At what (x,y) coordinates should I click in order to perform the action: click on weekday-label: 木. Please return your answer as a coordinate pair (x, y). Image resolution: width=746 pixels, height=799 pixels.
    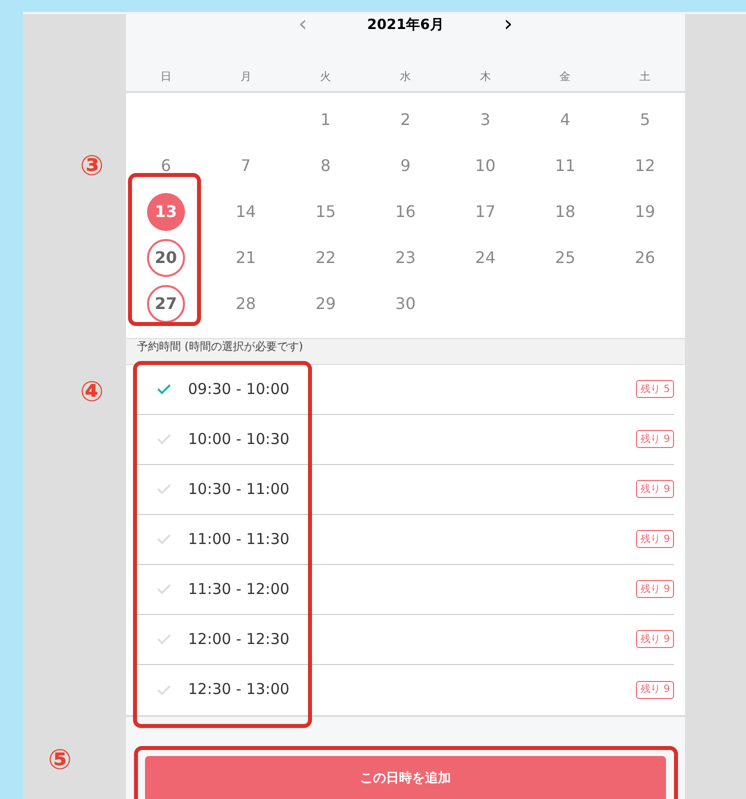
    Looking at the image, I should click on (485, 77).